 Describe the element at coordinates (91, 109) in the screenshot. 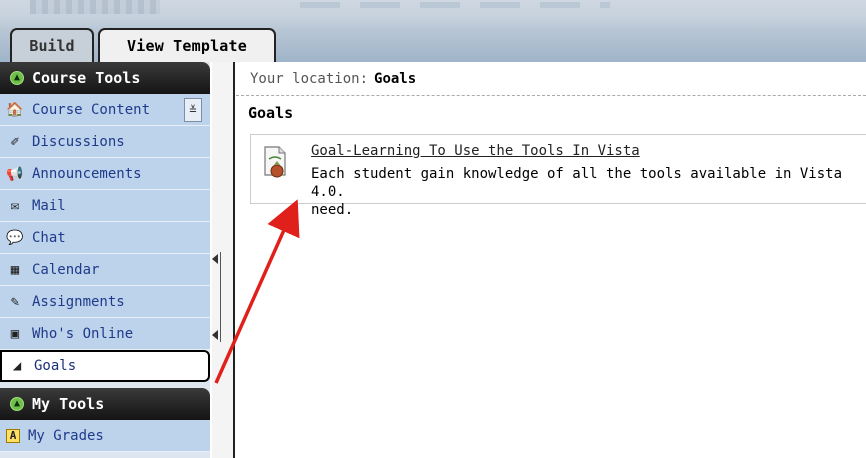

I see `sidebar-item-label: Course Content` at that location.